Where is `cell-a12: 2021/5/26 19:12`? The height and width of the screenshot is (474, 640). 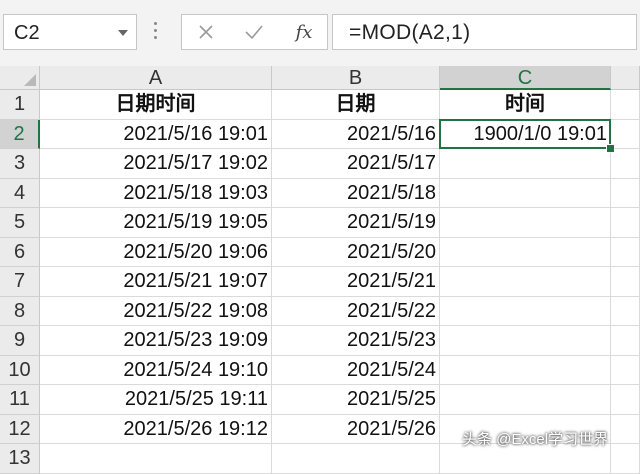
cell-a12: 2021/5/26 19:12 is located at coordinates (156, 429).